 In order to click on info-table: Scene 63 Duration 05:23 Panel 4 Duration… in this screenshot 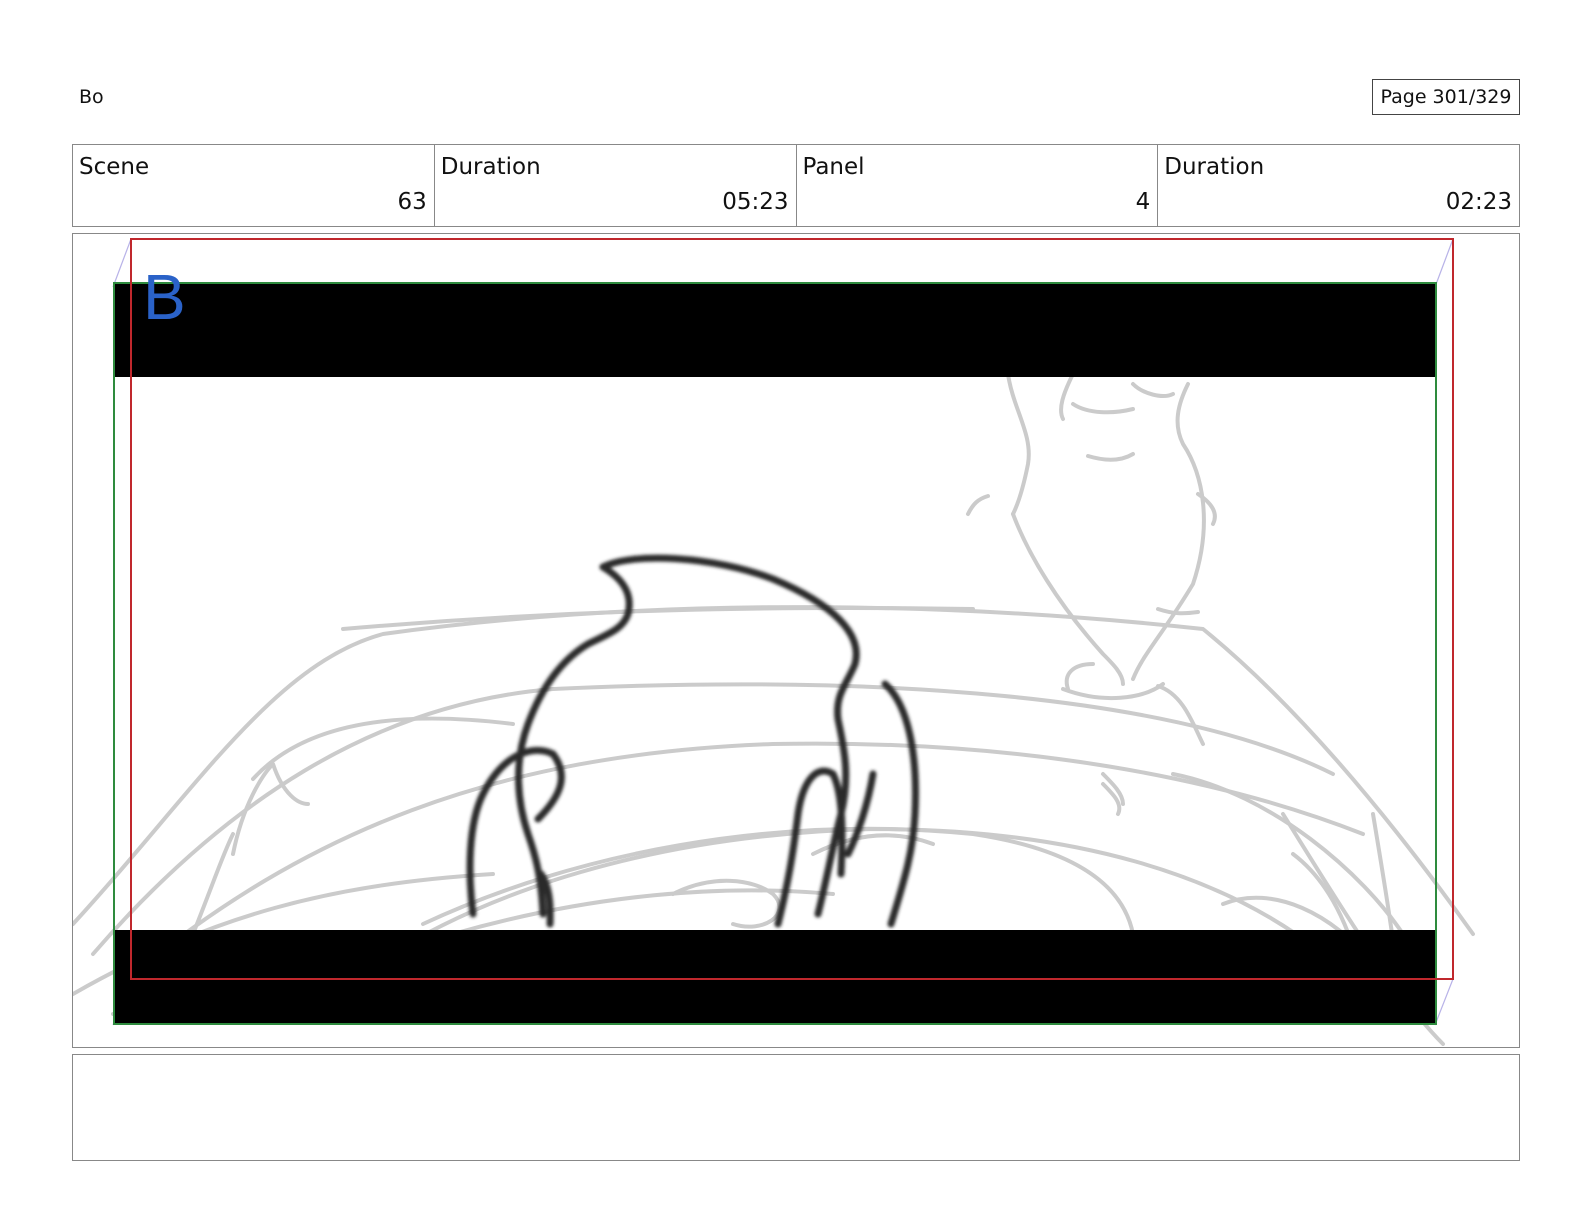, I will do `click(796, 185)`.